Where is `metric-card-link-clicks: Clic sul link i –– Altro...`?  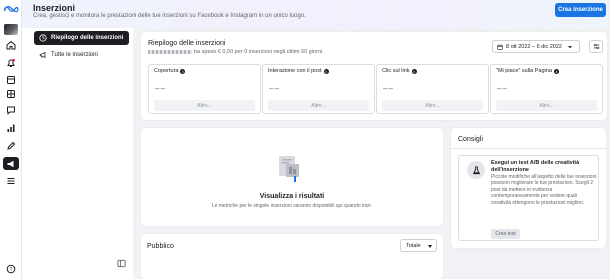 metric-card-link-clicks: Clic sul link i –– Altro... is located at coordinates (432, 89).